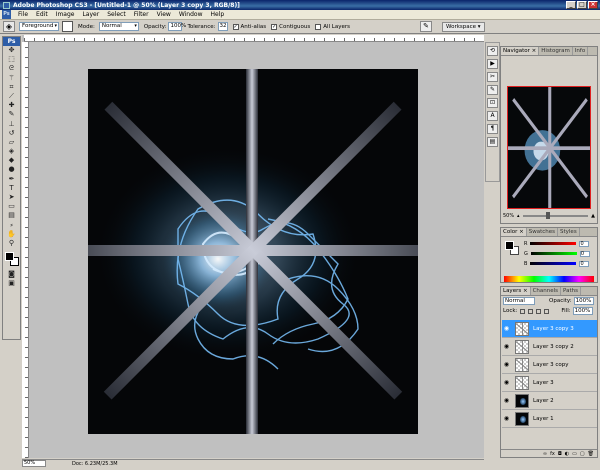 This screenshot has height=470, width=600. I want to click on g-value: 0, so click(584, 253).